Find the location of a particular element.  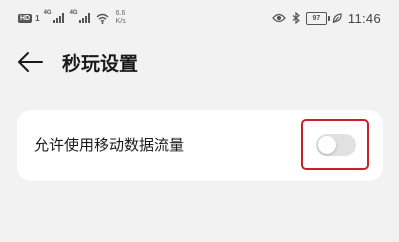

battery-icon: 97 is located at coordinates (317, 18).